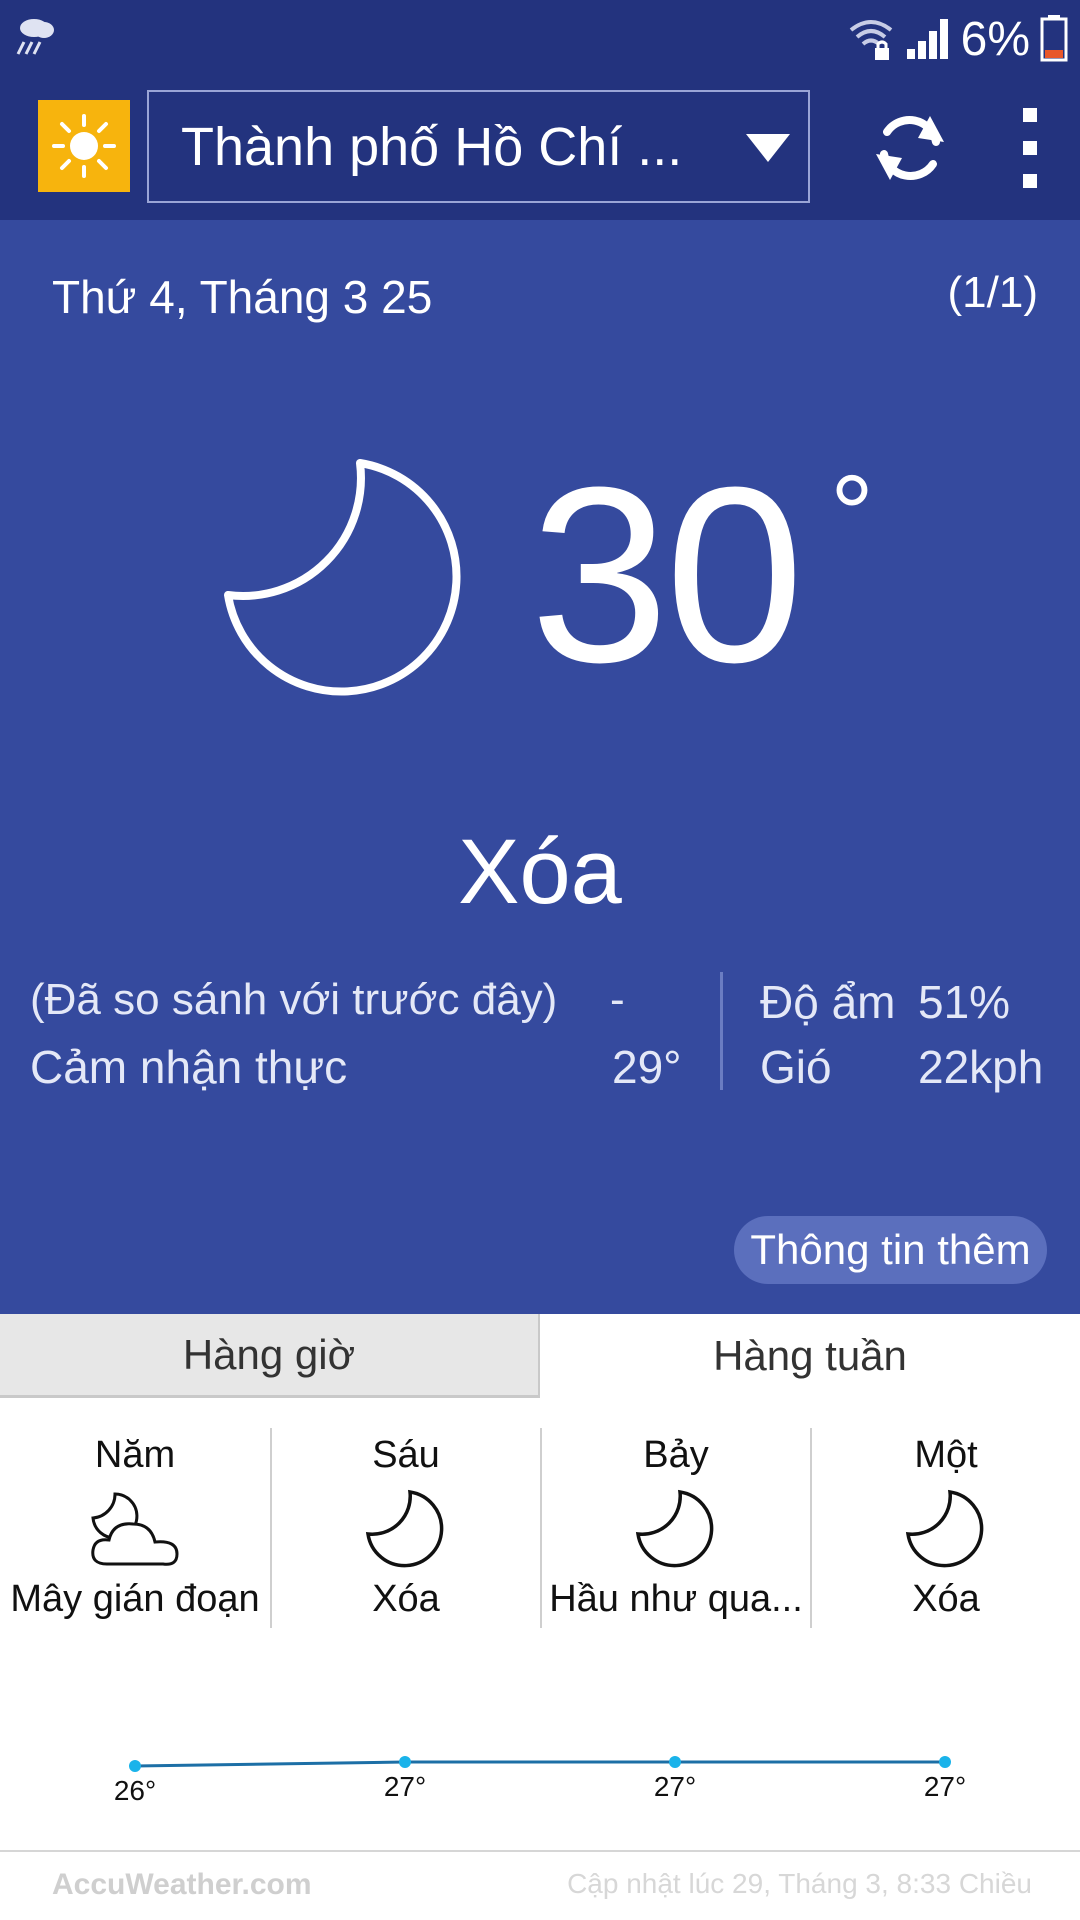 The image size is (1080, 1920). I want to click on wind-label: Gió, so click(796, 1067).